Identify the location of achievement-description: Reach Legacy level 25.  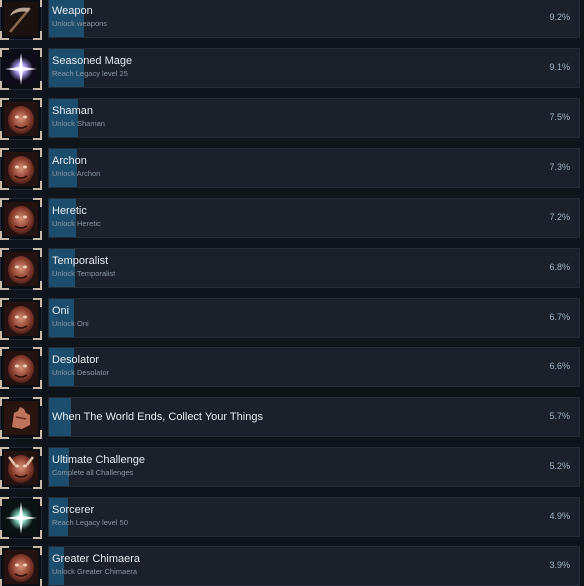
(90, 73).